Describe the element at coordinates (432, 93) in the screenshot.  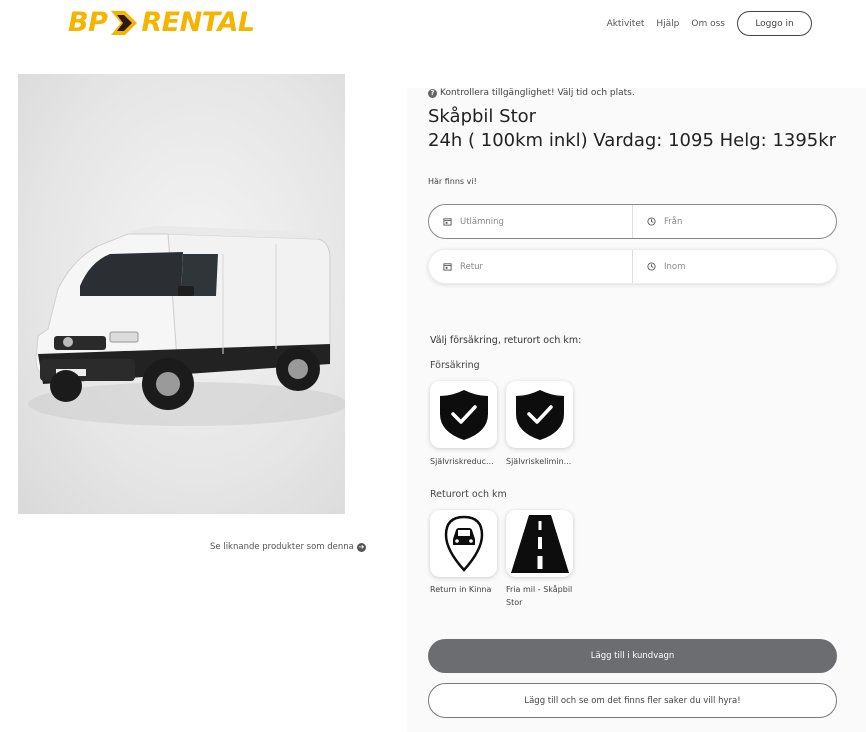
I see `question-icon: ?` at that location.